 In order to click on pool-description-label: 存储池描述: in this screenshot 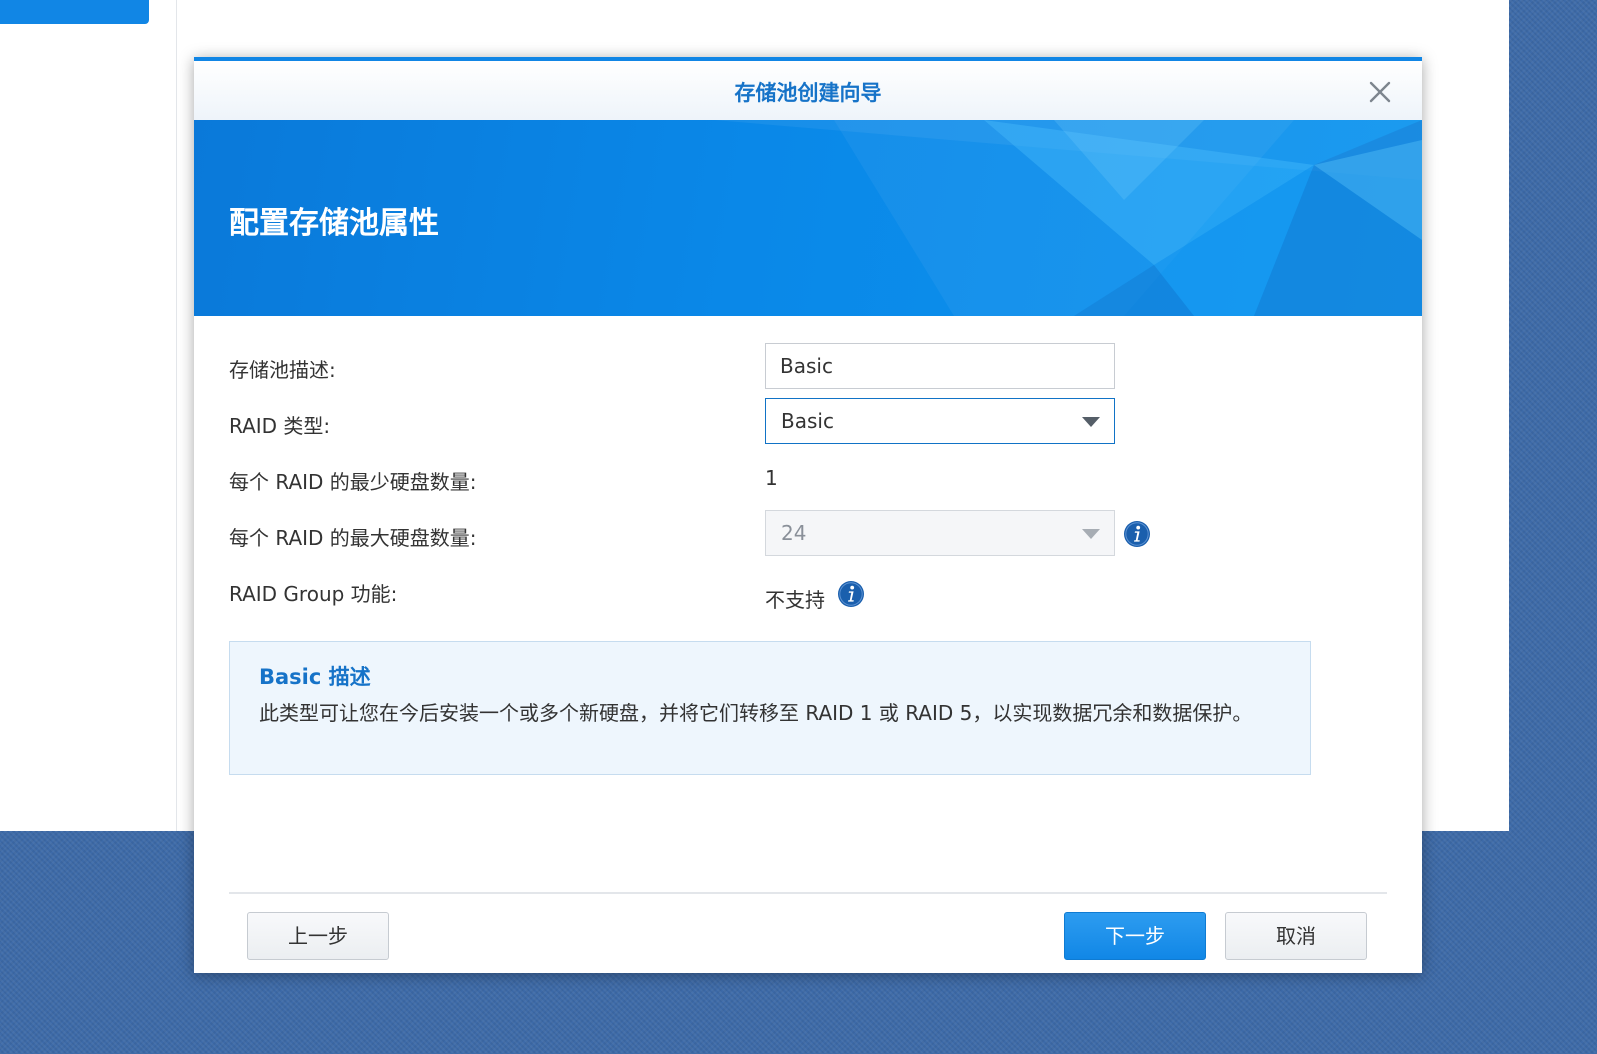, I will do `click(282, 370)`.